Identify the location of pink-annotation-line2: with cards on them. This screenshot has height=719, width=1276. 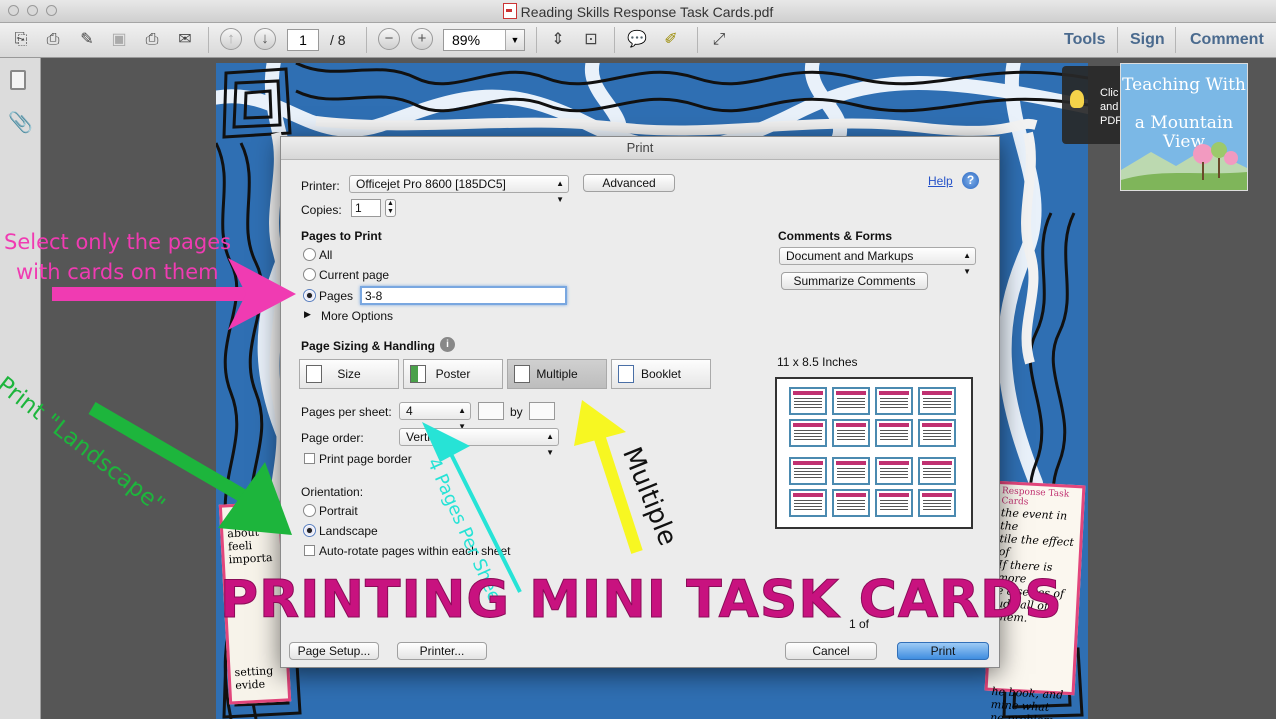
(117, 272).